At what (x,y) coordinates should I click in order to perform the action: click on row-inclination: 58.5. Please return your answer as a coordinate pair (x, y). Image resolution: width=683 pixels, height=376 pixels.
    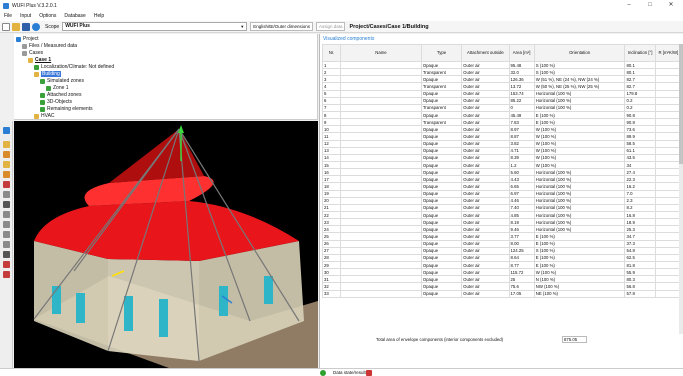
    Looking at the image, I should click on (640, 143).